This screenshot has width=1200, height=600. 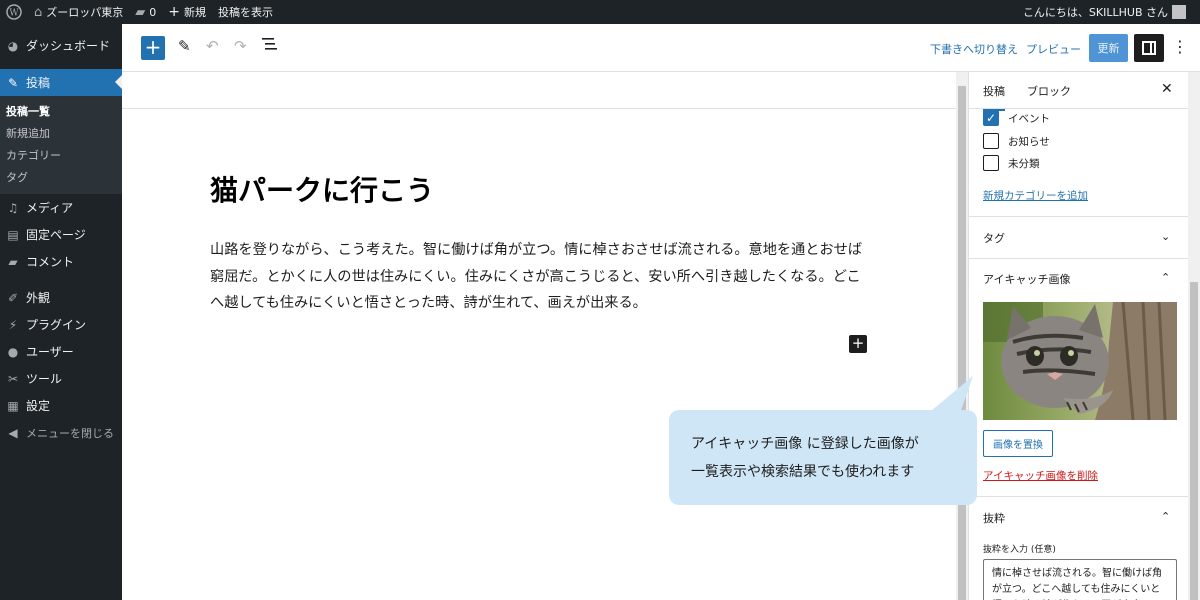 I want to click on sidebar-item-dashboard: ◕ ダッシュボード, so click(x=61, y=45).